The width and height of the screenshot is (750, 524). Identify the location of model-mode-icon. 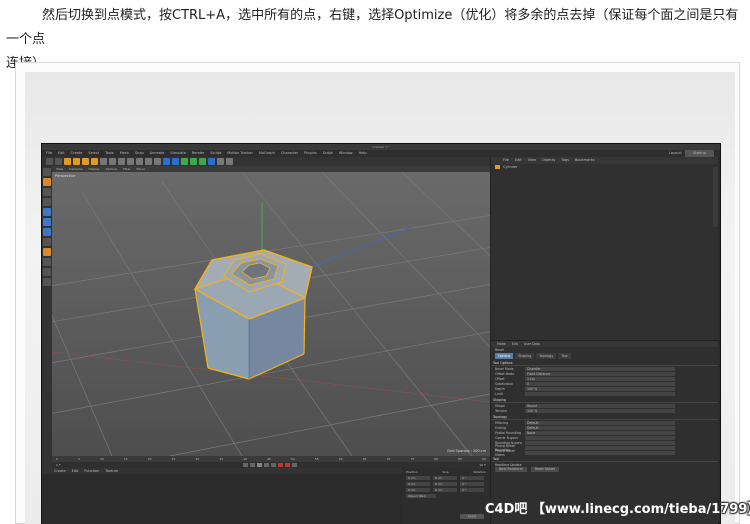
(47, 182).